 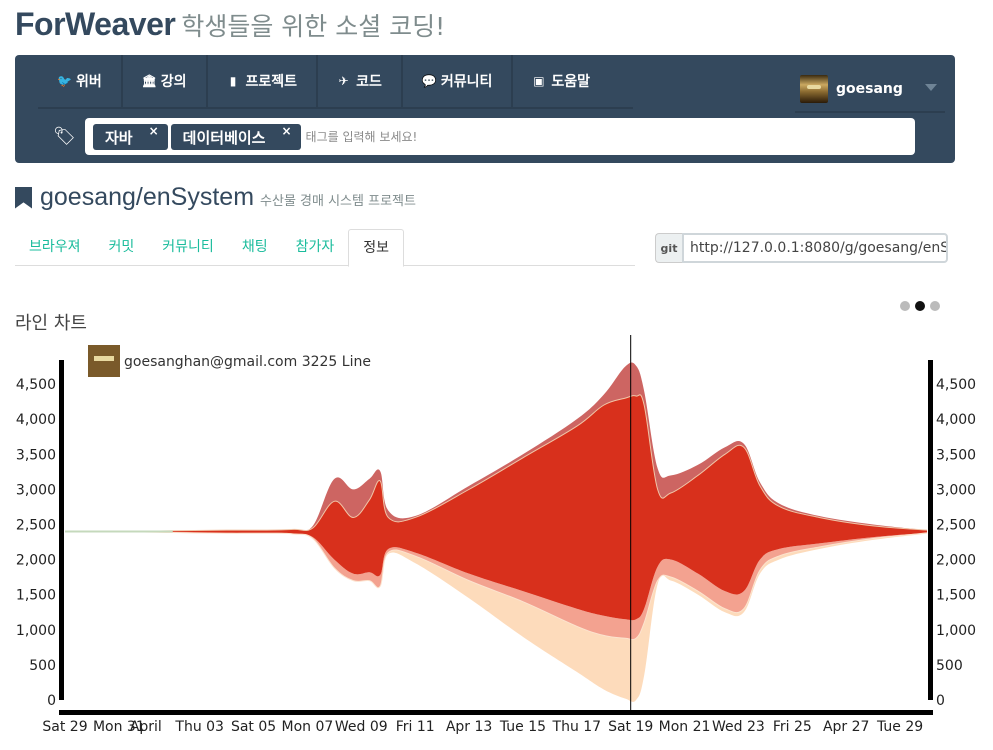 What do you see at coordinates (577, 727) in the screenshot?
I see `x-tick-label: Thu 17` at bounding box center [577, 727].